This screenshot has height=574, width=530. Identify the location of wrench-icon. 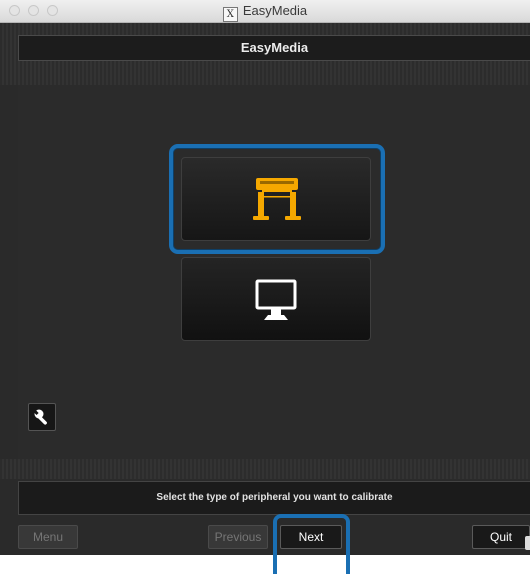
(40, 417).